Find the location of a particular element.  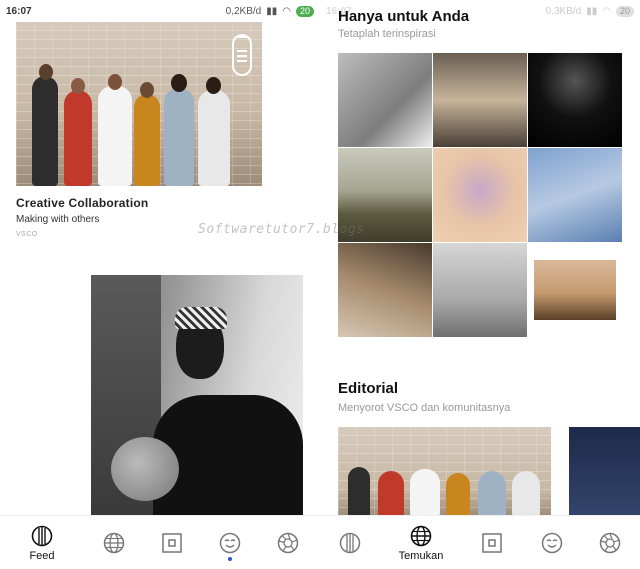

tab-discover: Temukan is located at coordinates (421, 542).